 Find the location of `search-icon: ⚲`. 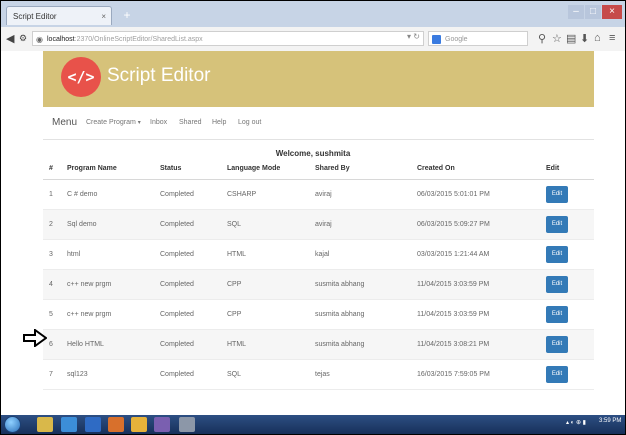

search-icon: ⚲ is located at coordinates (542, 38).